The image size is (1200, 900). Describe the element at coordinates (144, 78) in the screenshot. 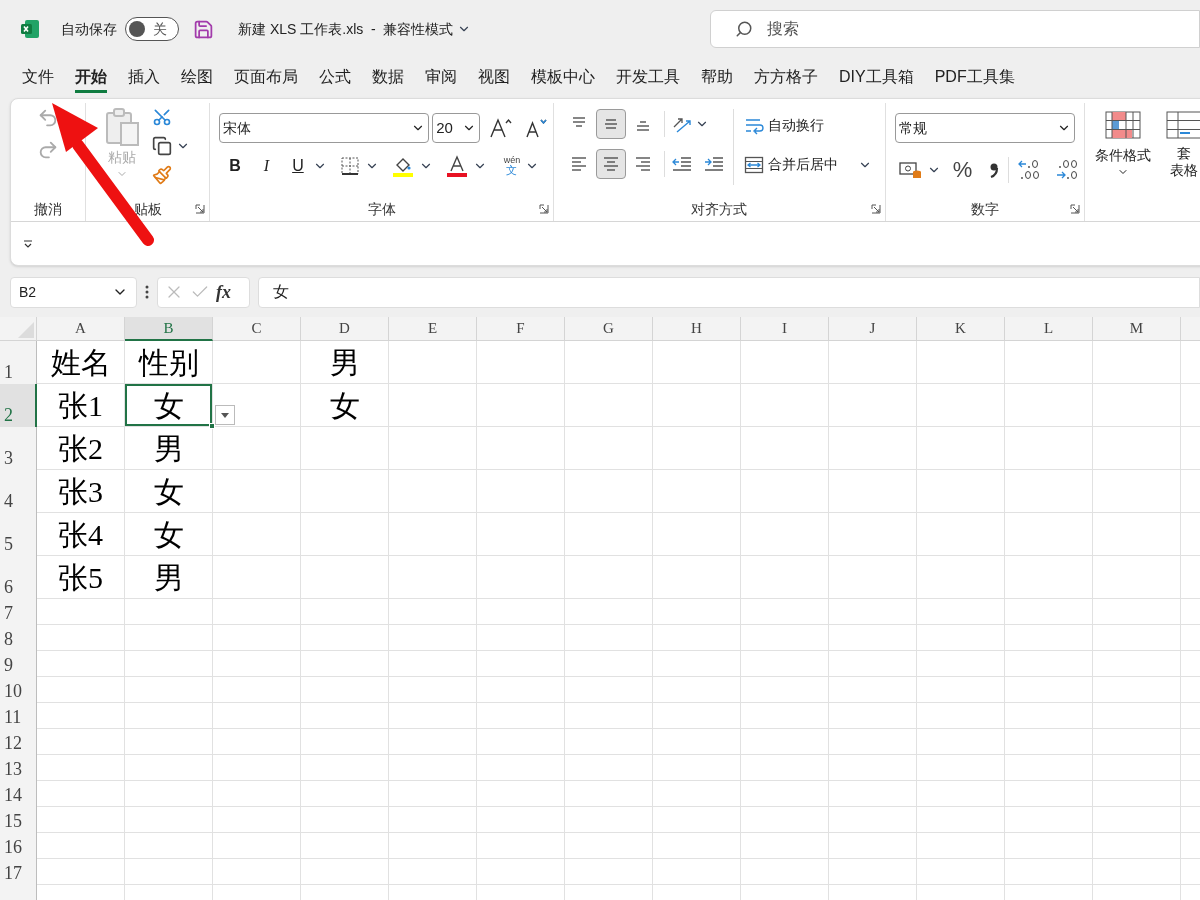

I see `ribbon-tab: 插入` at that location.